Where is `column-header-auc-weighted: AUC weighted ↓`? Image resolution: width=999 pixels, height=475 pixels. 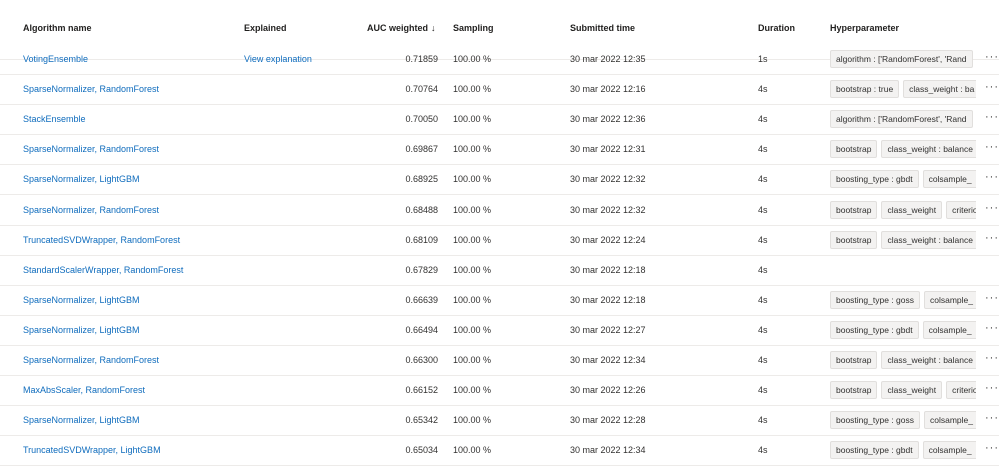
column-header-auc-weighted: AUC weighted ↓ is located at coordinates (401, 28).